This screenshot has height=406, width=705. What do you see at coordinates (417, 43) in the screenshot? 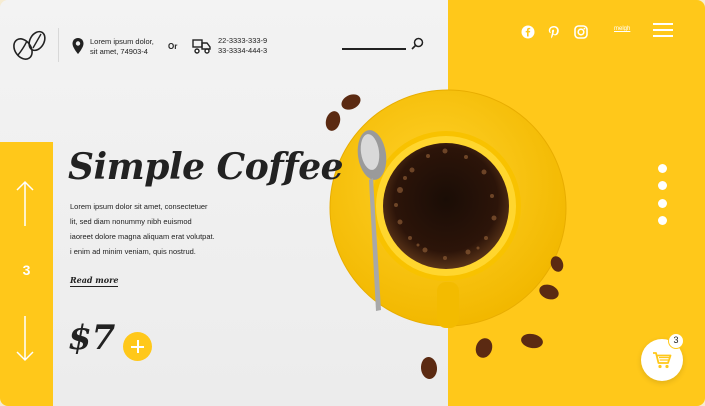
I see `search-icon` at bounding box center [417, 43].